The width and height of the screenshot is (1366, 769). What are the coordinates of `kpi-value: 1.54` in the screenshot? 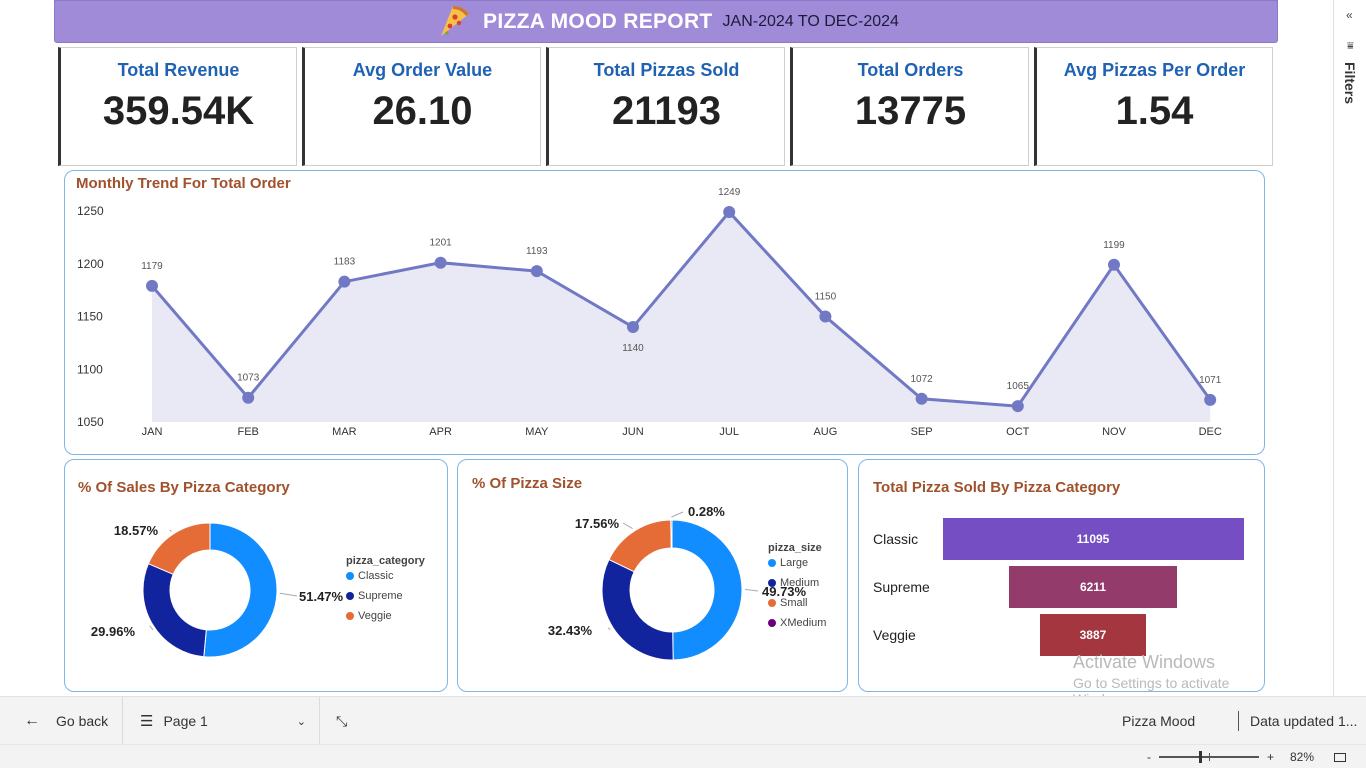 It's located at (1154, 111).